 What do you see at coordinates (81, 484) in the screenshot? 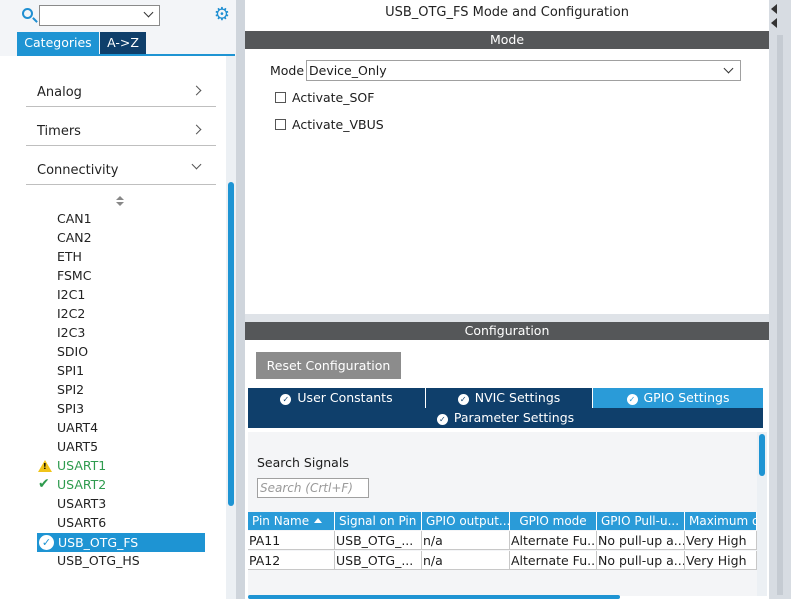
I see `peripheral-usart2: USART2` at bounding box center [81, 484].